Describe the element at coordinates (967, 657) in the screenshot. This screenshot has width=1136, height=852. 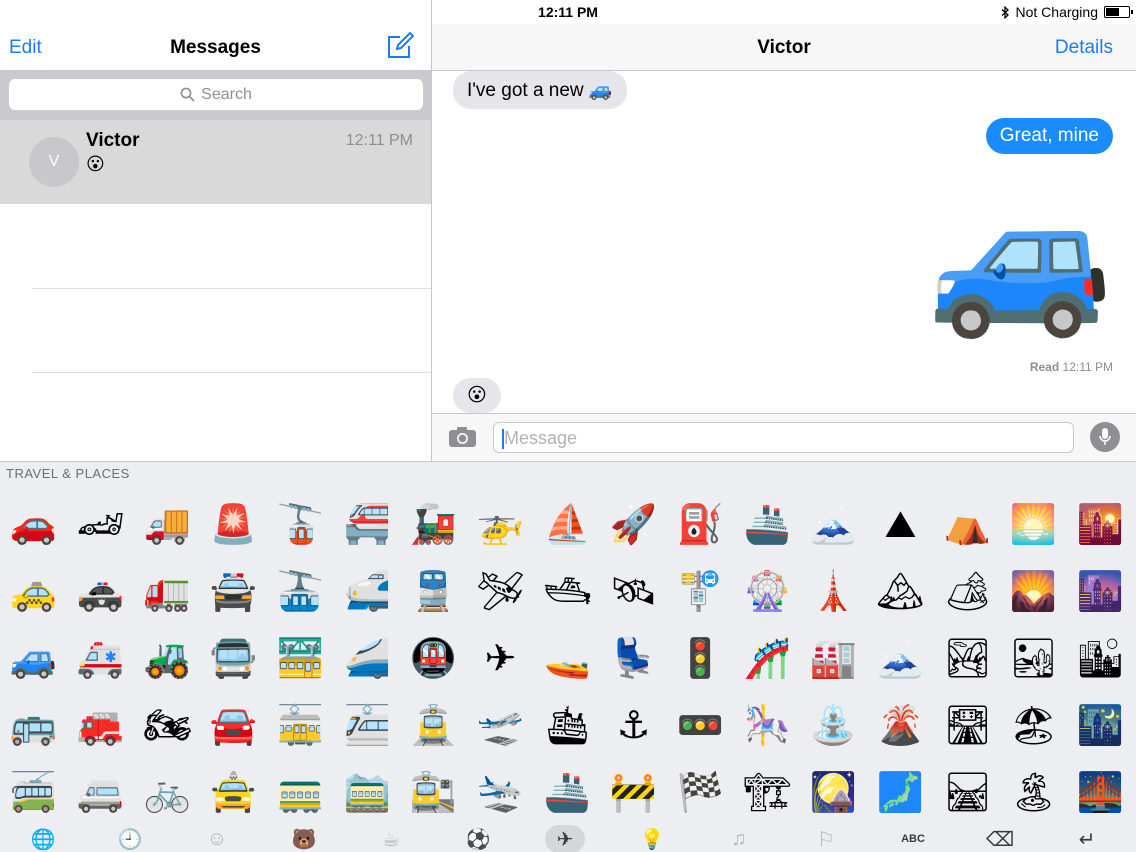
I see `emoji-key: 🏞` at that location.